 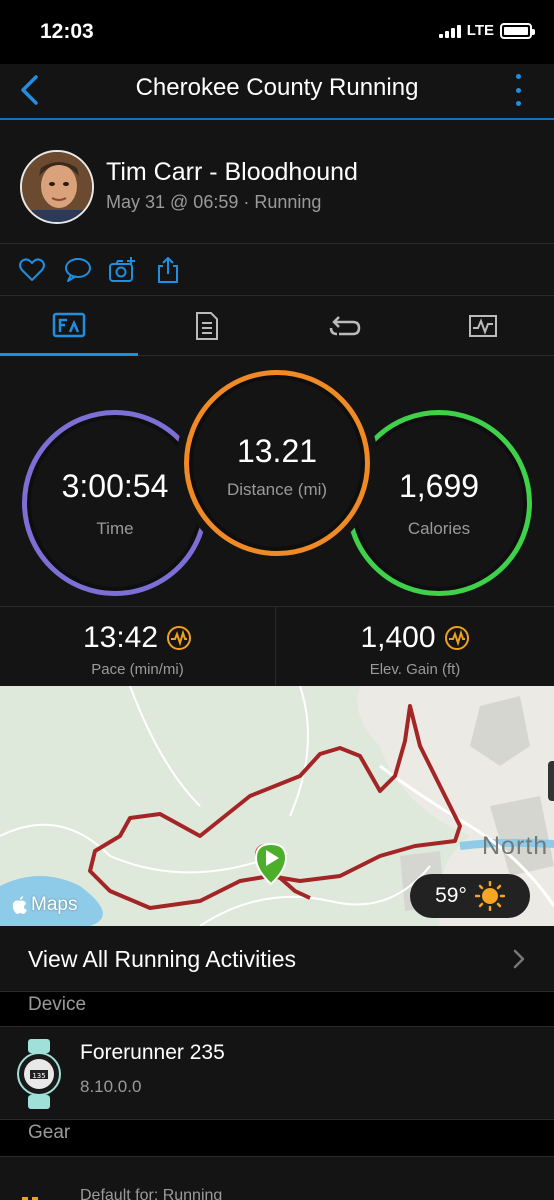 I want to click on maps-label: Maps, so click(x=54, y=904).